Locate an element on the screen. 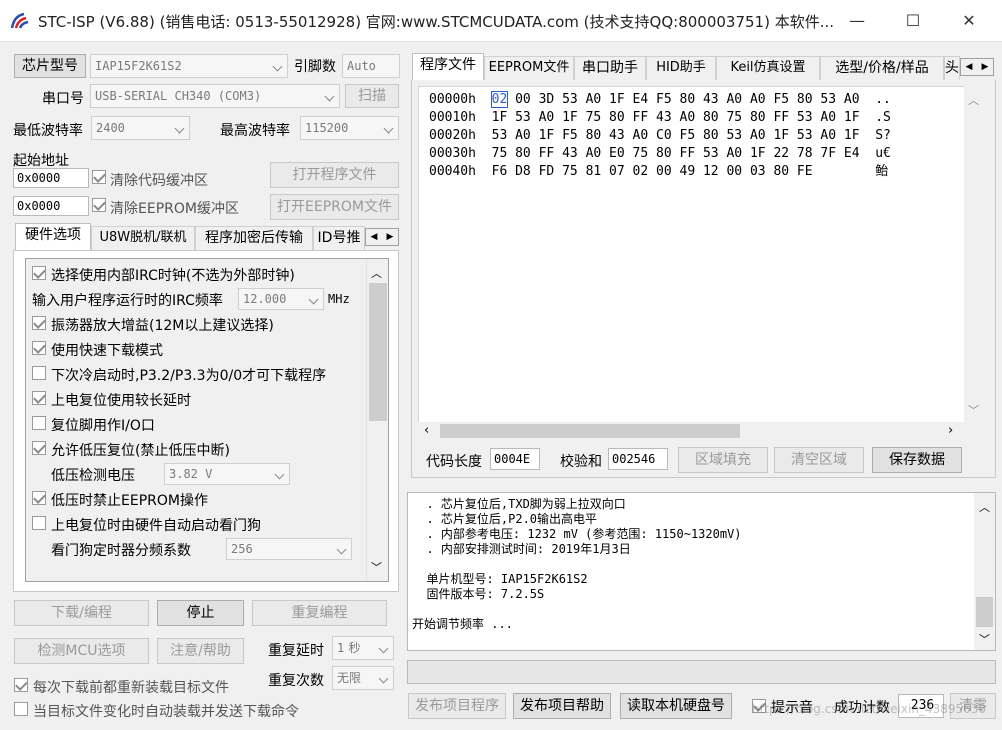 Image resolution: width=1002 pixels, height=730 pixels. auto-reload-checkbox is located at coordinates (21, 709).